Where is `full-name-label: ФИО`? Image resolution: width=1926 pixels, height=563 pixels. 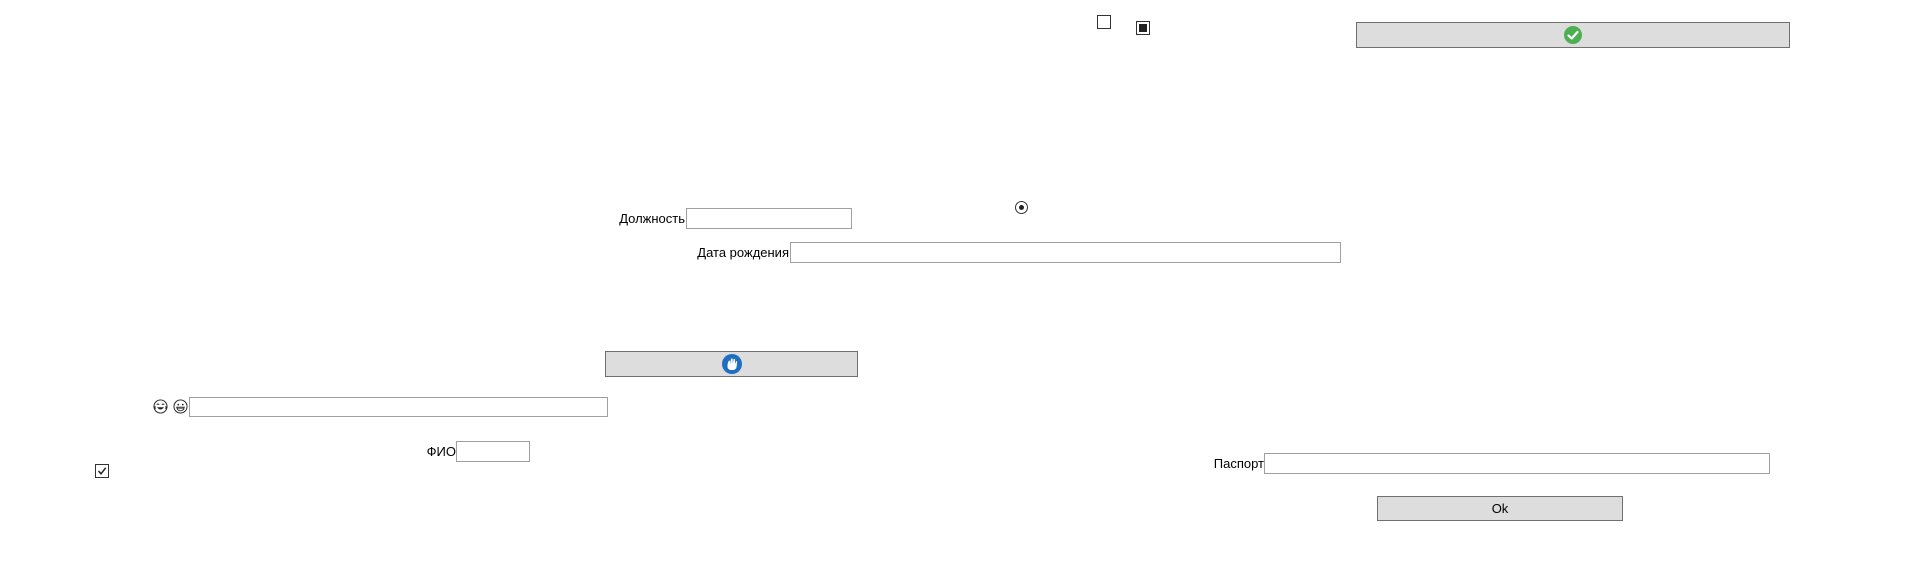 full-name-label: ФИО is located at coordinates (441, 451).